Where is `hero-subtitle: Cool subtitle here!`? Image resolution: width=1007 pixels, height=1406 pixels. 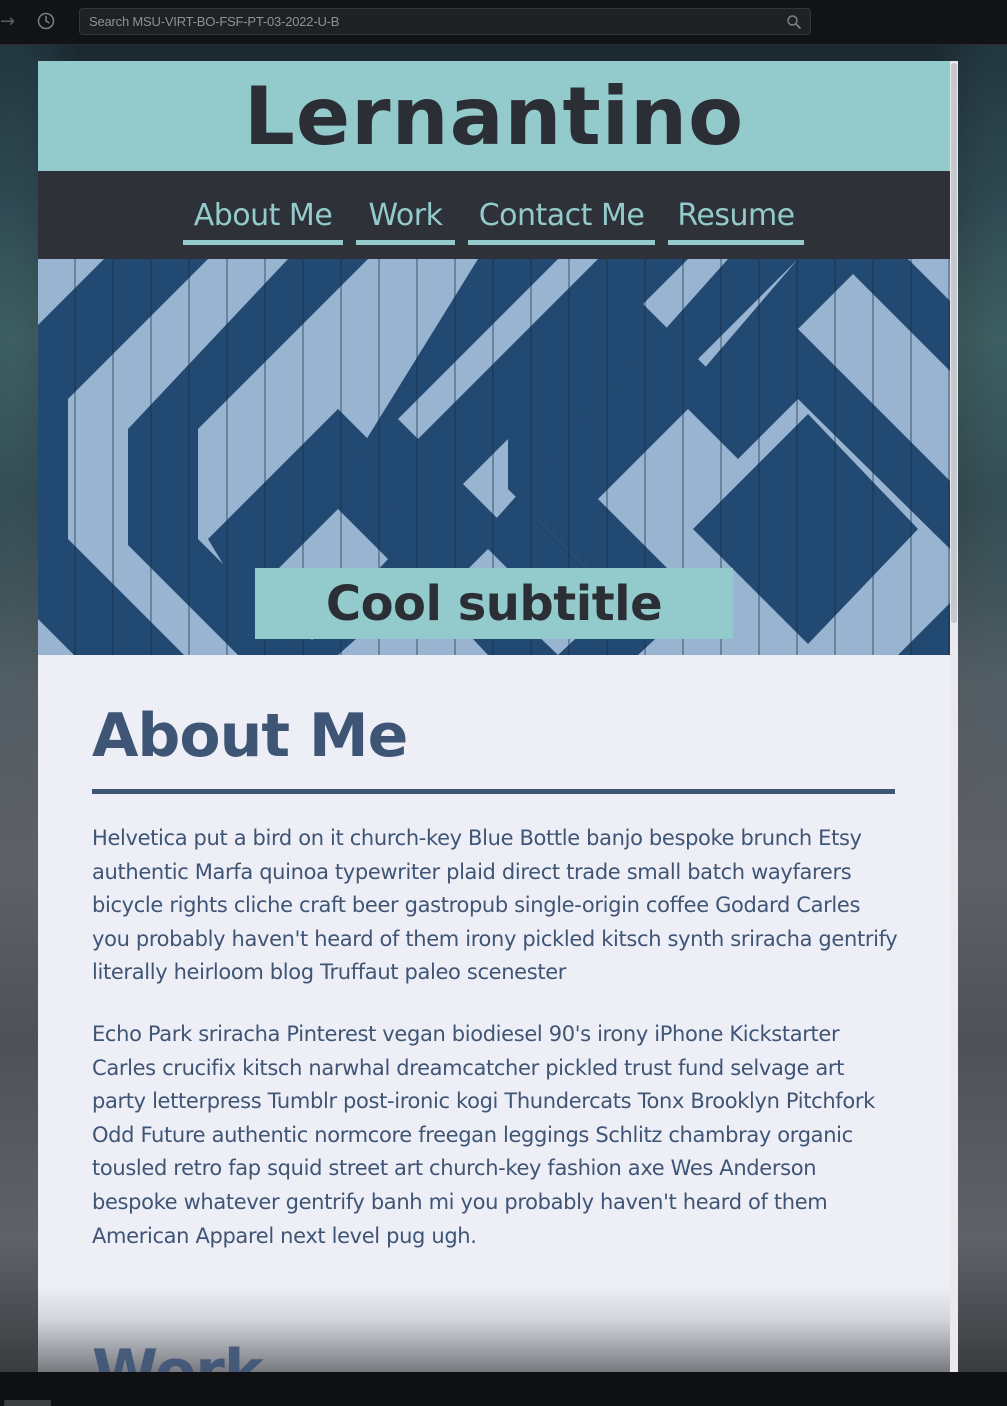 hero-subtitle: Cool subtitle here! is located at coordinates (494, 611).